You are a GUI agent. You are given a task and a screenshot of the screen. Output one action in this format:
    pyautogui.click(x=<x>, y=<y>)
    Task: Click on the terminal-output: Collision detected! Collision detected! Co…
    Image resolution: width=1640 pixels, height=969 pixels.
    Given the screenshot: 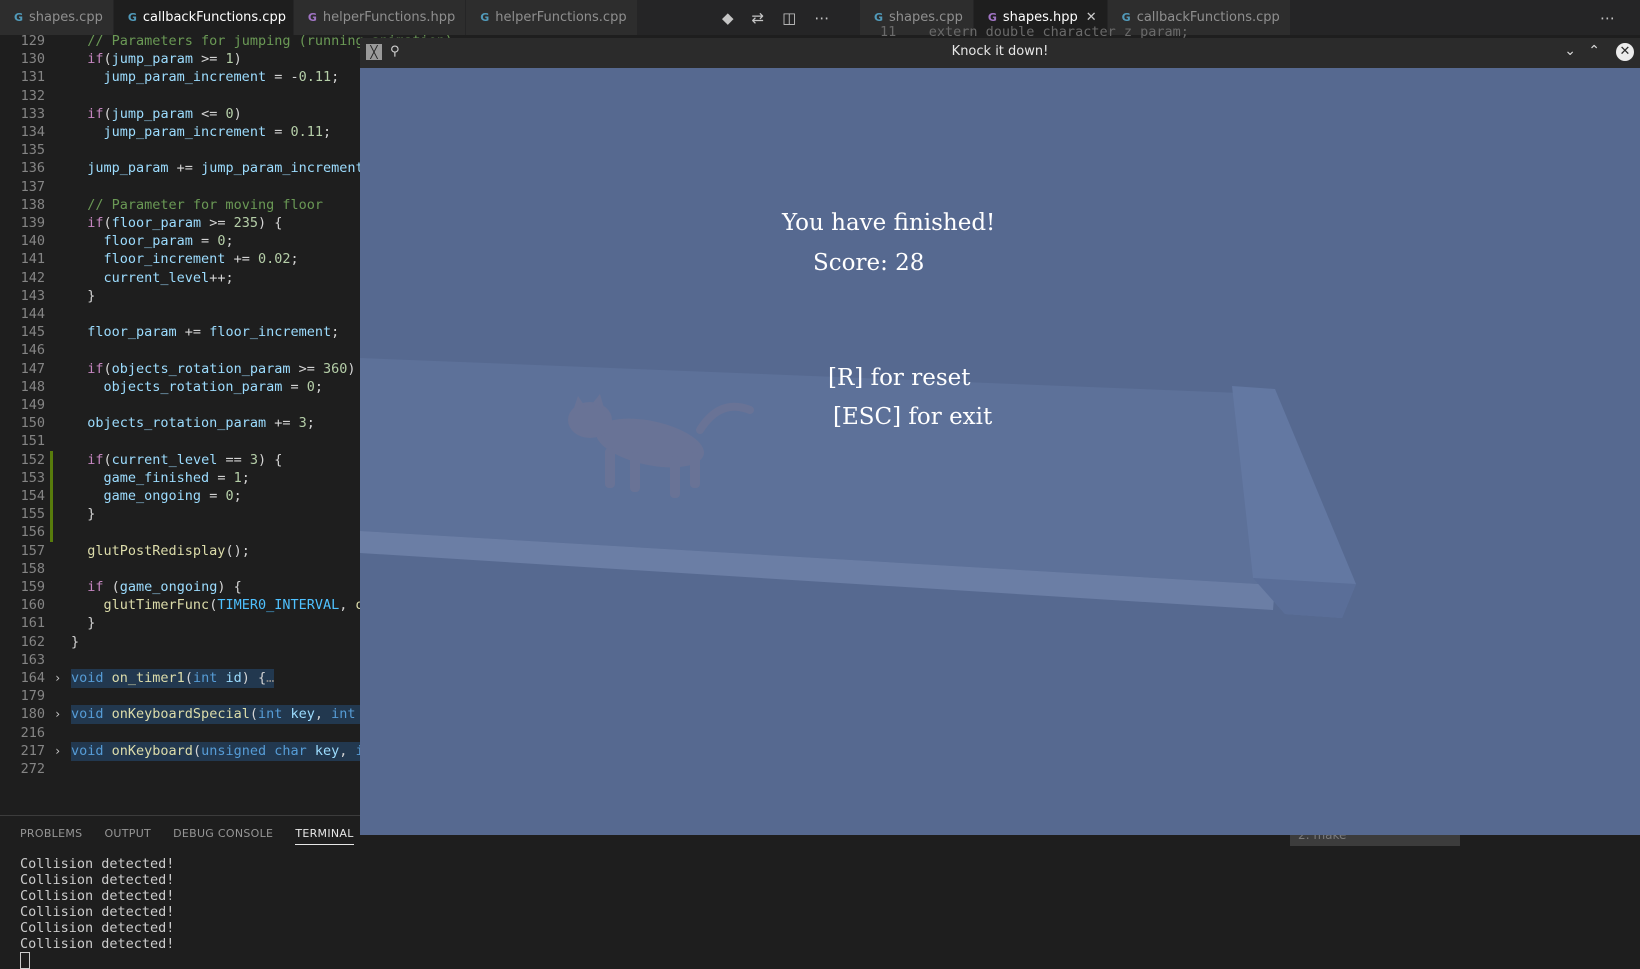 What is the action you would take?
    pyautogui.click(x=97, y=912)
    